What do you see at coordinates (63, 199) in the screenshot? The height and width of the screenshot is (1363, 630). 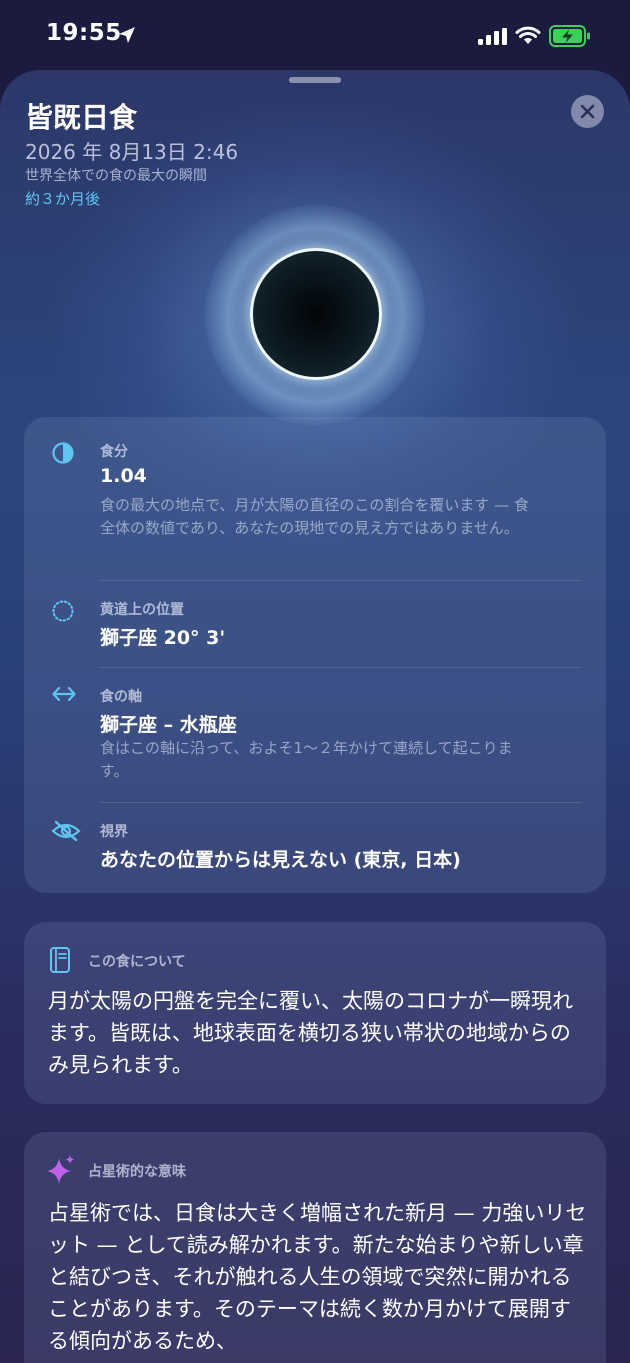 I see `relative-time: 約３か月後` at bounding box center [63, 199].